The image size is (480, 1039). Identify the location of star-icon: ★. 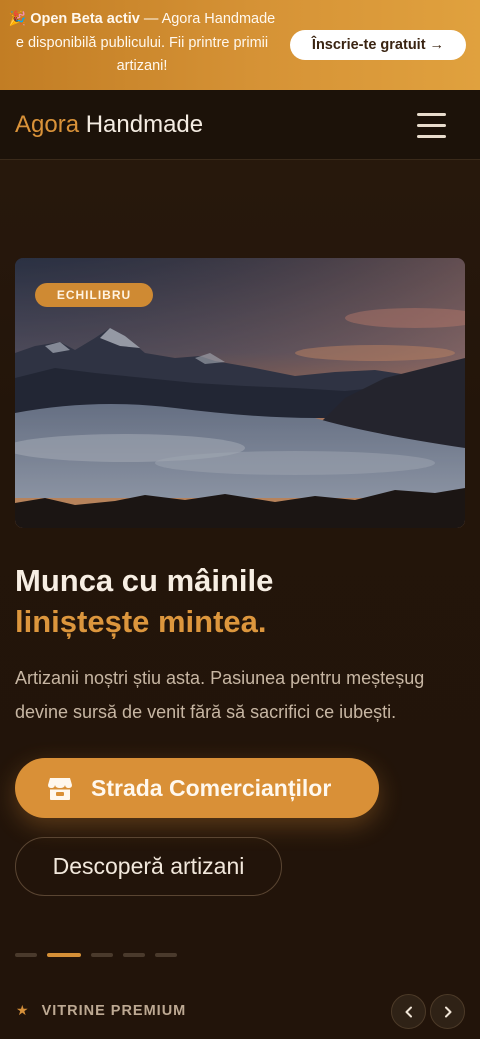
(23, 1011).